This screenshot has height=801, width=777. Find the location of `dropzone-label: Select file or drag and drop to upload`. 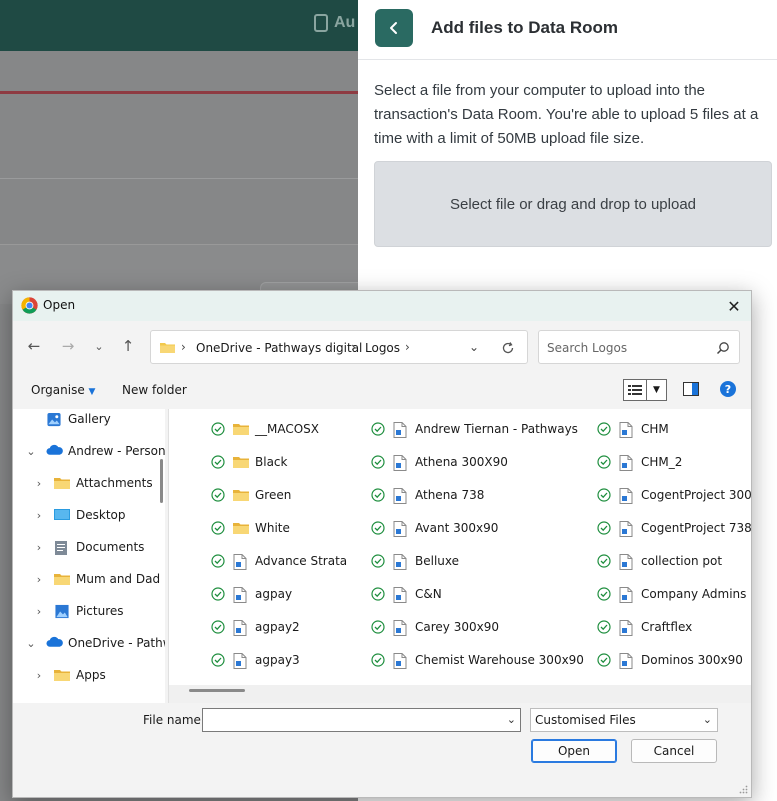

dropzone-label: Select file or drag and drop to upload is located at coordinates (573, 204).